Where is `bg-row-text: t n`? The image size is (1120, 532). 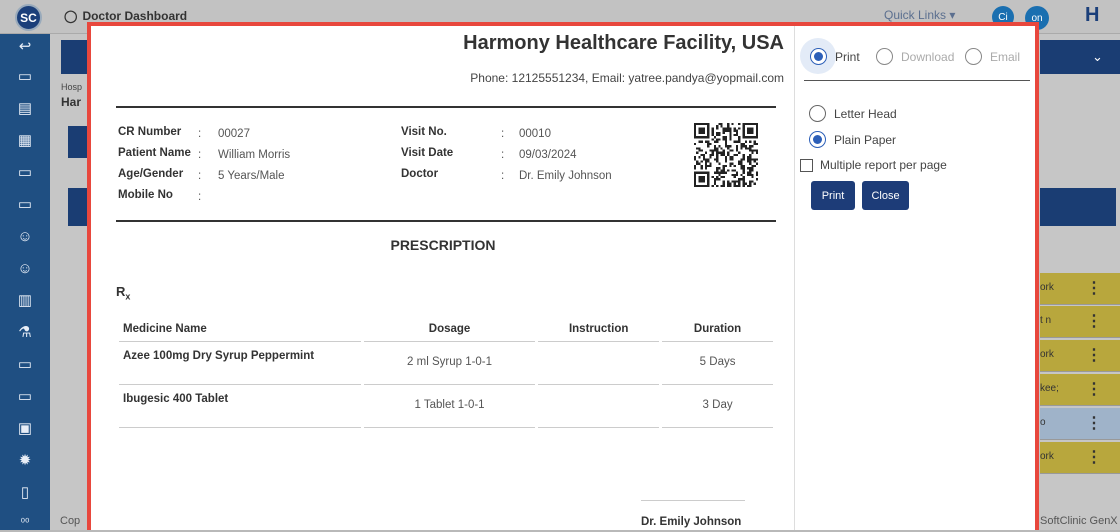
bg-row-text: t n is located at coordinates (1046, 320).